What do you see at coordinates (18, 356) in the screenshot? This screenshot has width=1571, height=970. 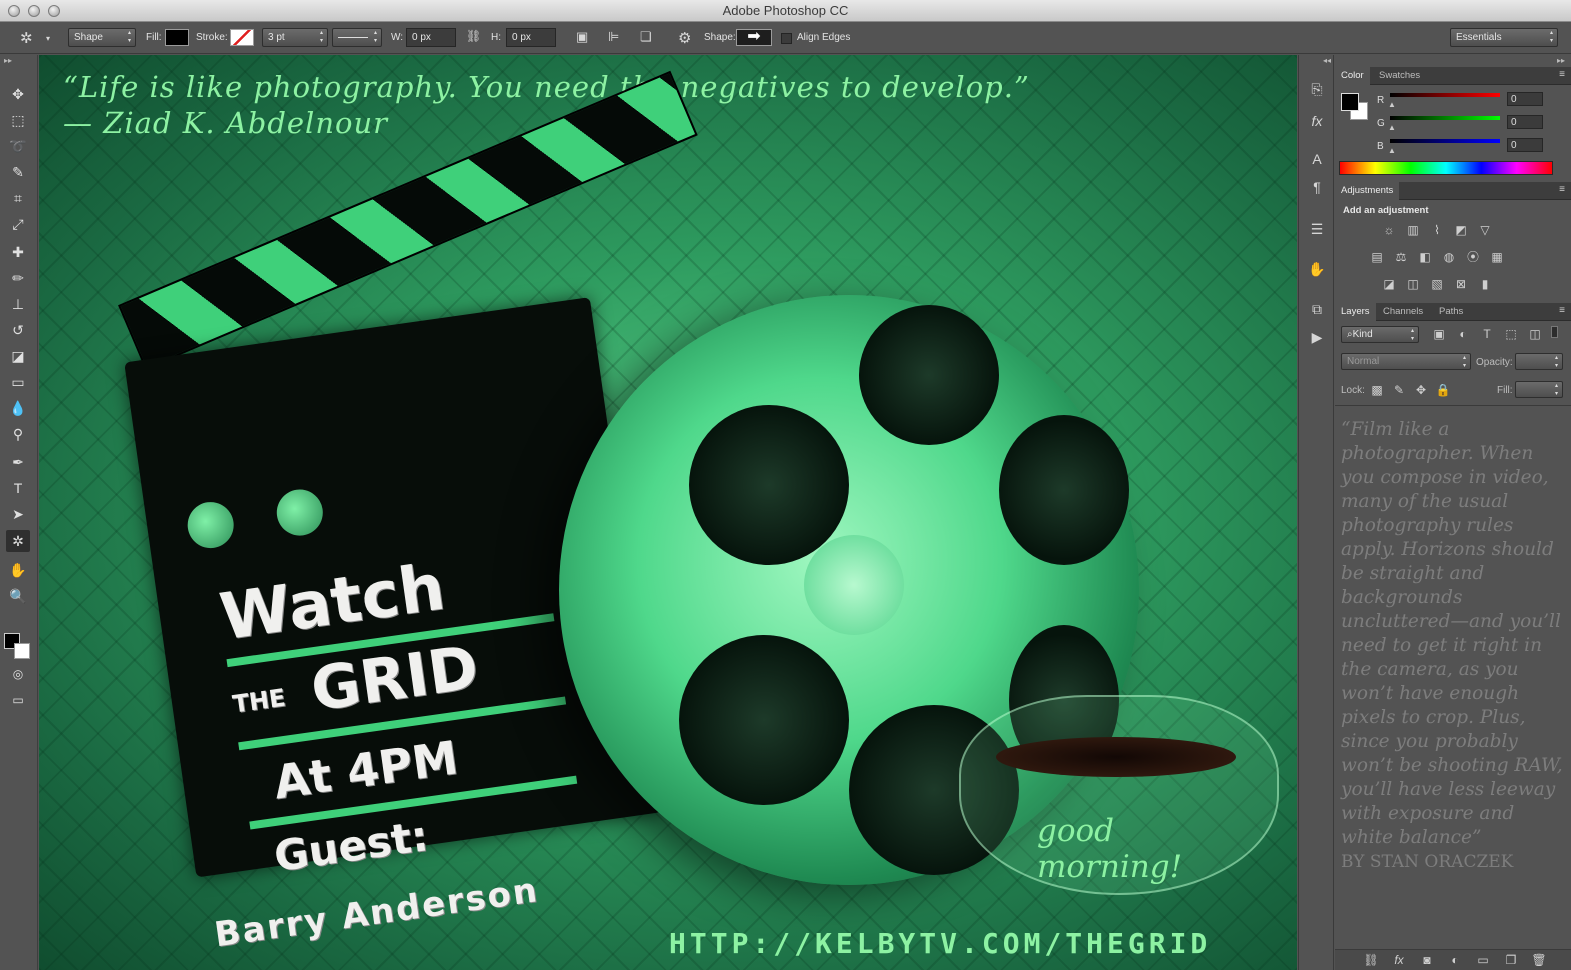 I see `eraser-tool-icon: ◪` at bounding box center [18, 356].